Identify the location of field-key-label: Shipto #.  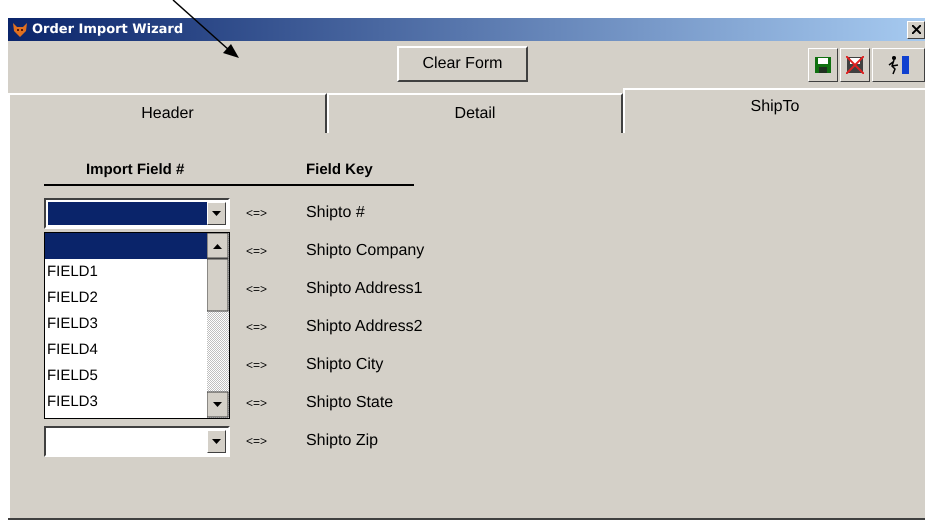
(336, 213).